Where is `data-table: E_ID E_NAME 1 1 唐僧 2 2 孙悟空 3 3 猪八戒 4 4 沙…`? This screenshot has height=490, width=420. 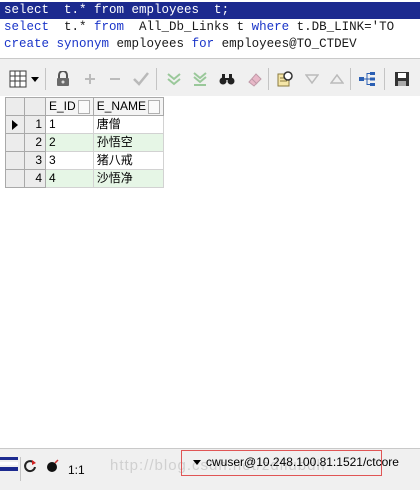 data-table: E_ID E_NAME 1 1 唐僧 2 2 孙悟空 3 3 猪八戒 4 4 沙… is located at coordinates (85, 142).